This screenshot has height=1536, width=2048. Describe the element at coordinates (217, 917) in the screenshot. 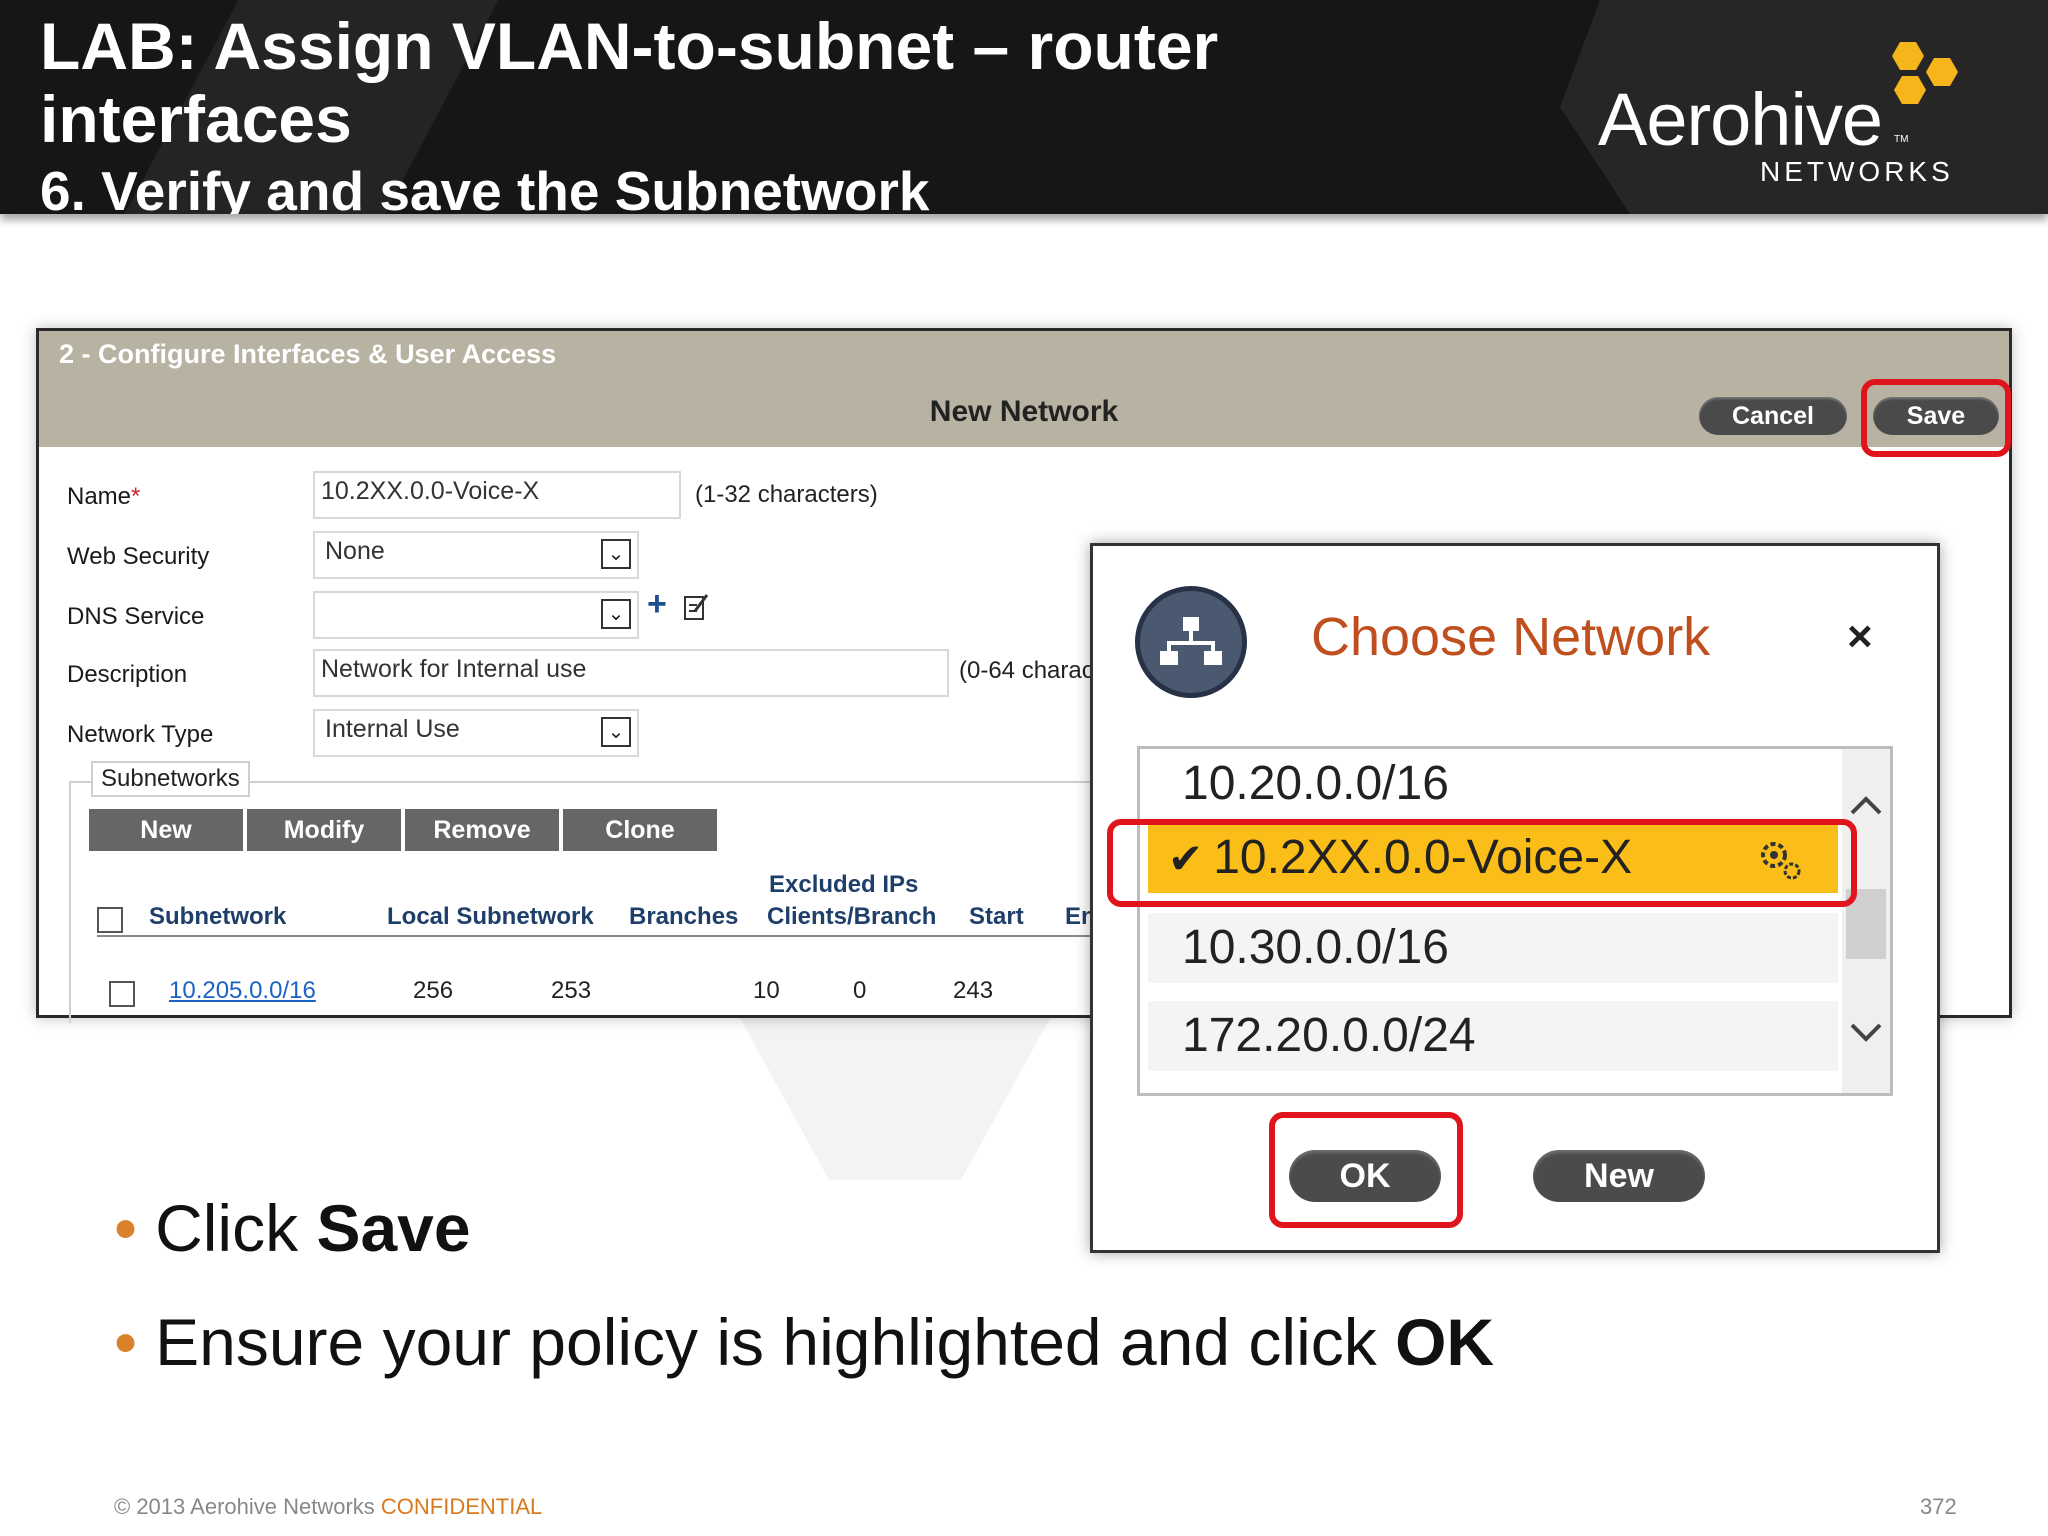

I see `col-subnetwork: Subnetwork` at that location.